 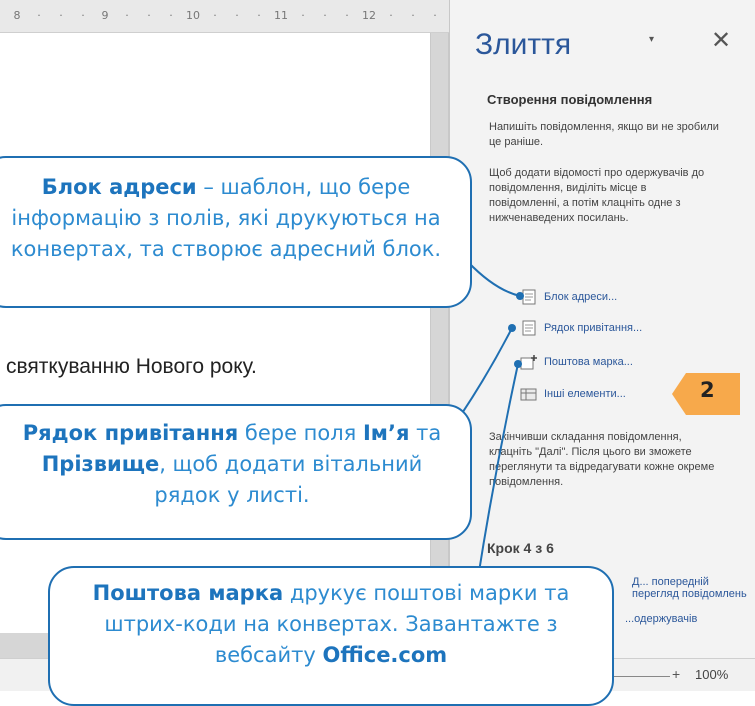 I want to click on connector-dot-greeting, so click(x=512, y=328).